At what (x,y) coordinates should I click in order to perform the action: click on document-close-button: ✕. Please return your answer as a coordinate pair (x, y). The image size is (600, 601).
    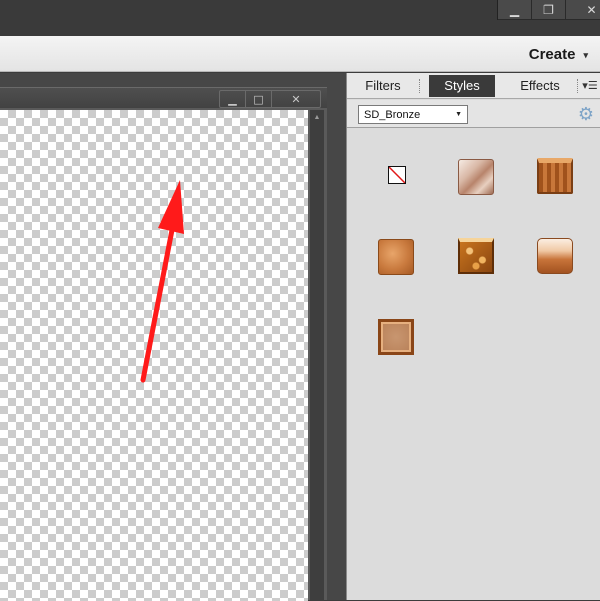
    Looking at the image, I should click on (296, 99).